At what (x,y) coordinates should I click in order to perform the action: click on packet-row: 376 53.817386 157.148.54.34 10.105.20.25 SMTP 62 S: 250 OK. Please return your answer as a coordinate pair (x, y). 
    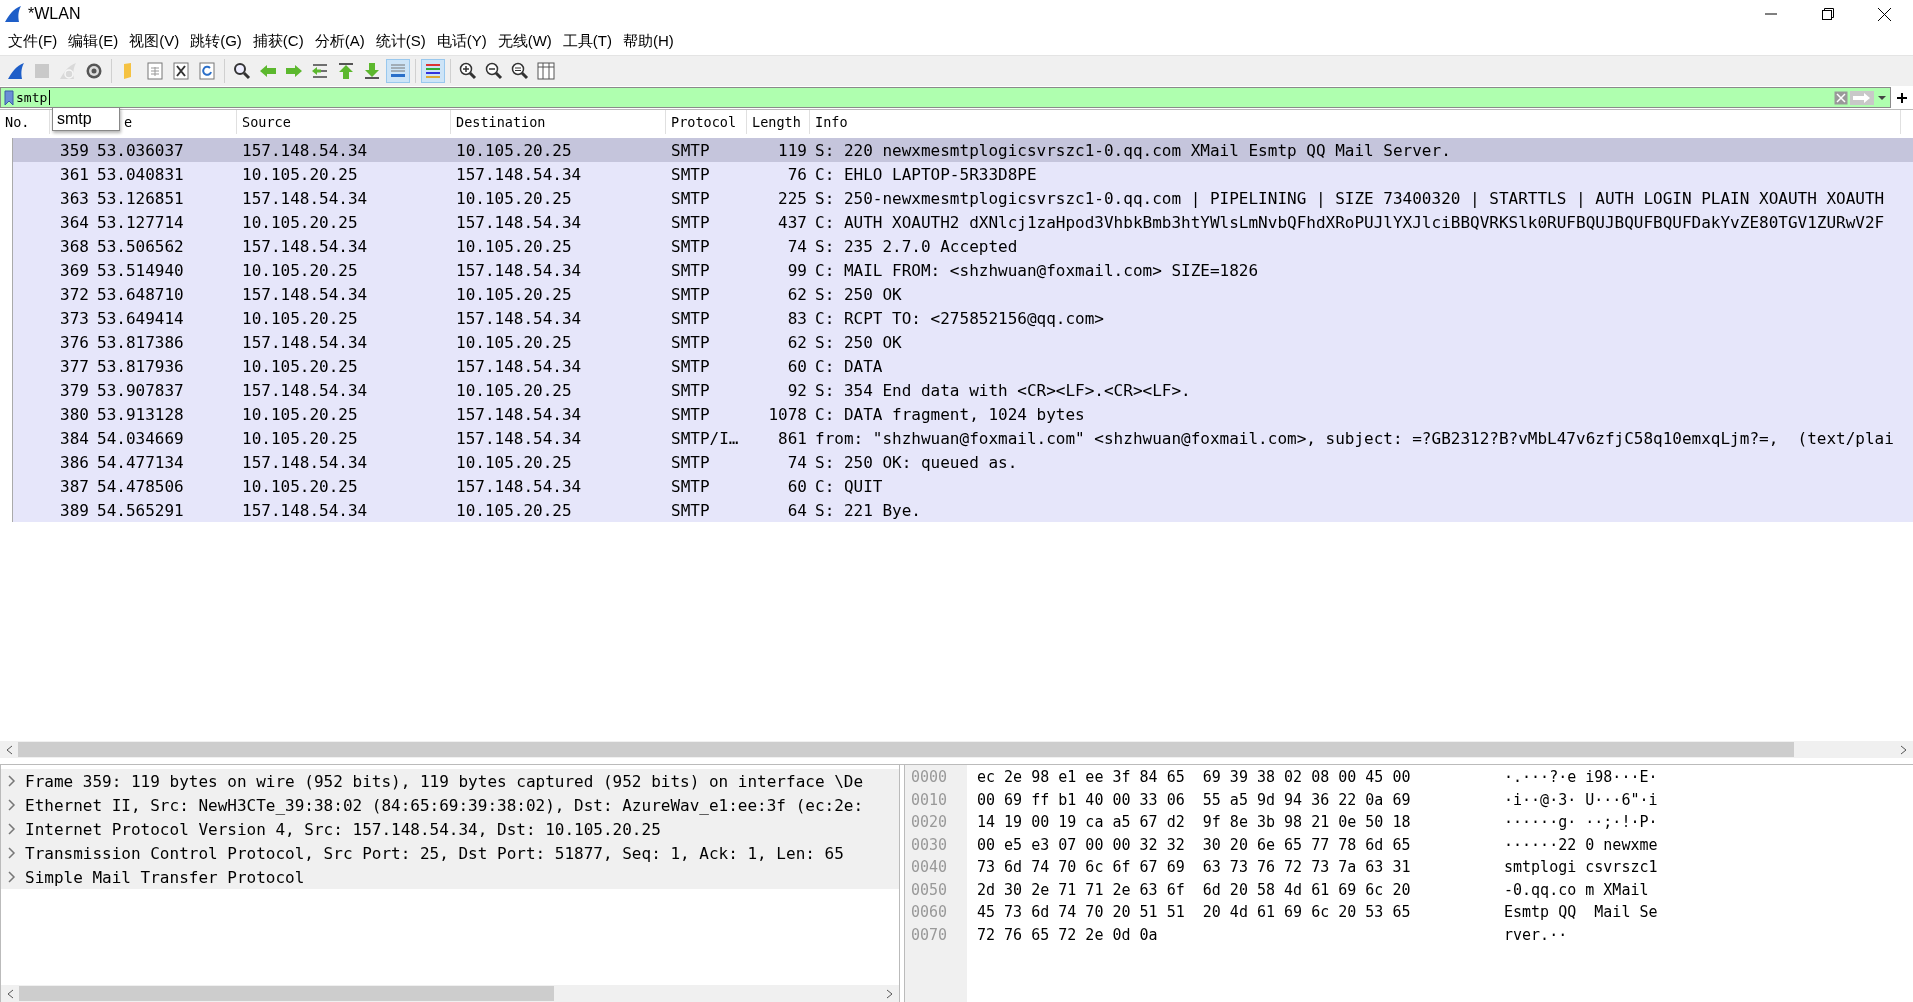
    Looking at the image, I should click on (962, 342).